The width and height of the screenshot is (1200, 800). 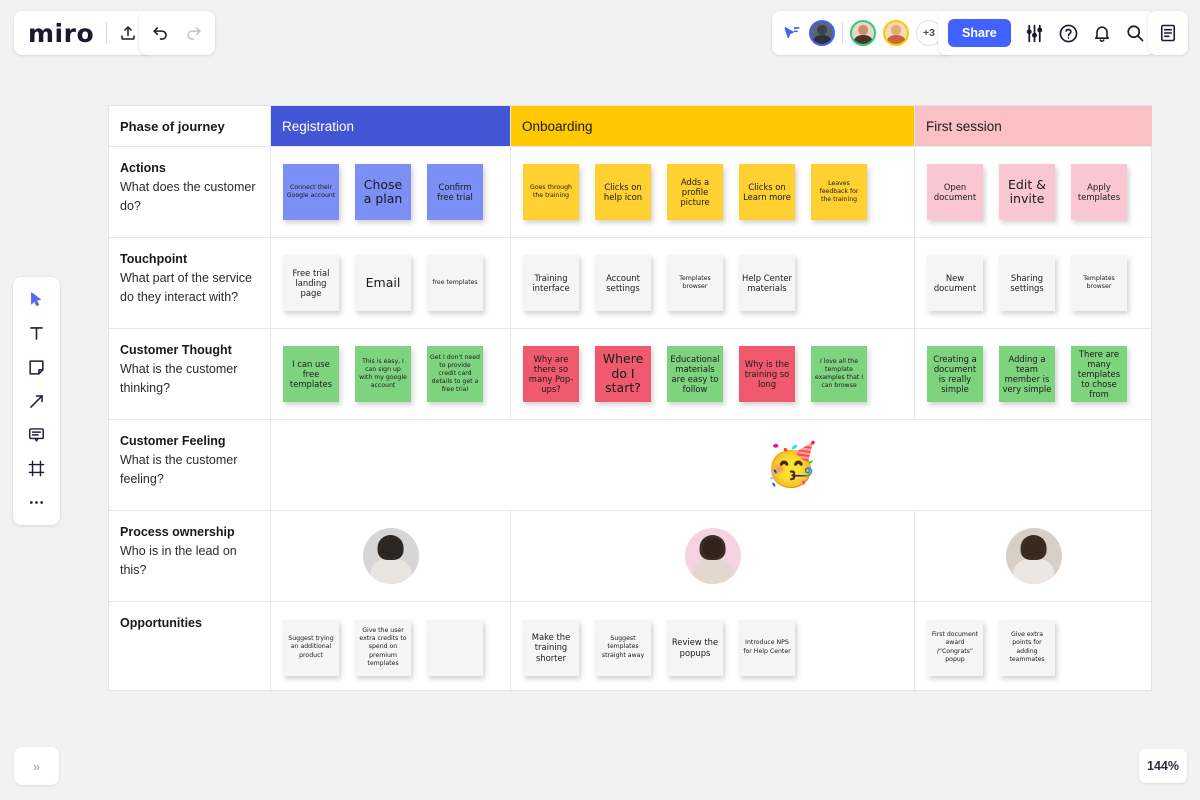 I want to click on sticky-note-text: Educational materials are easy to follow, so click(x=695, y=374).